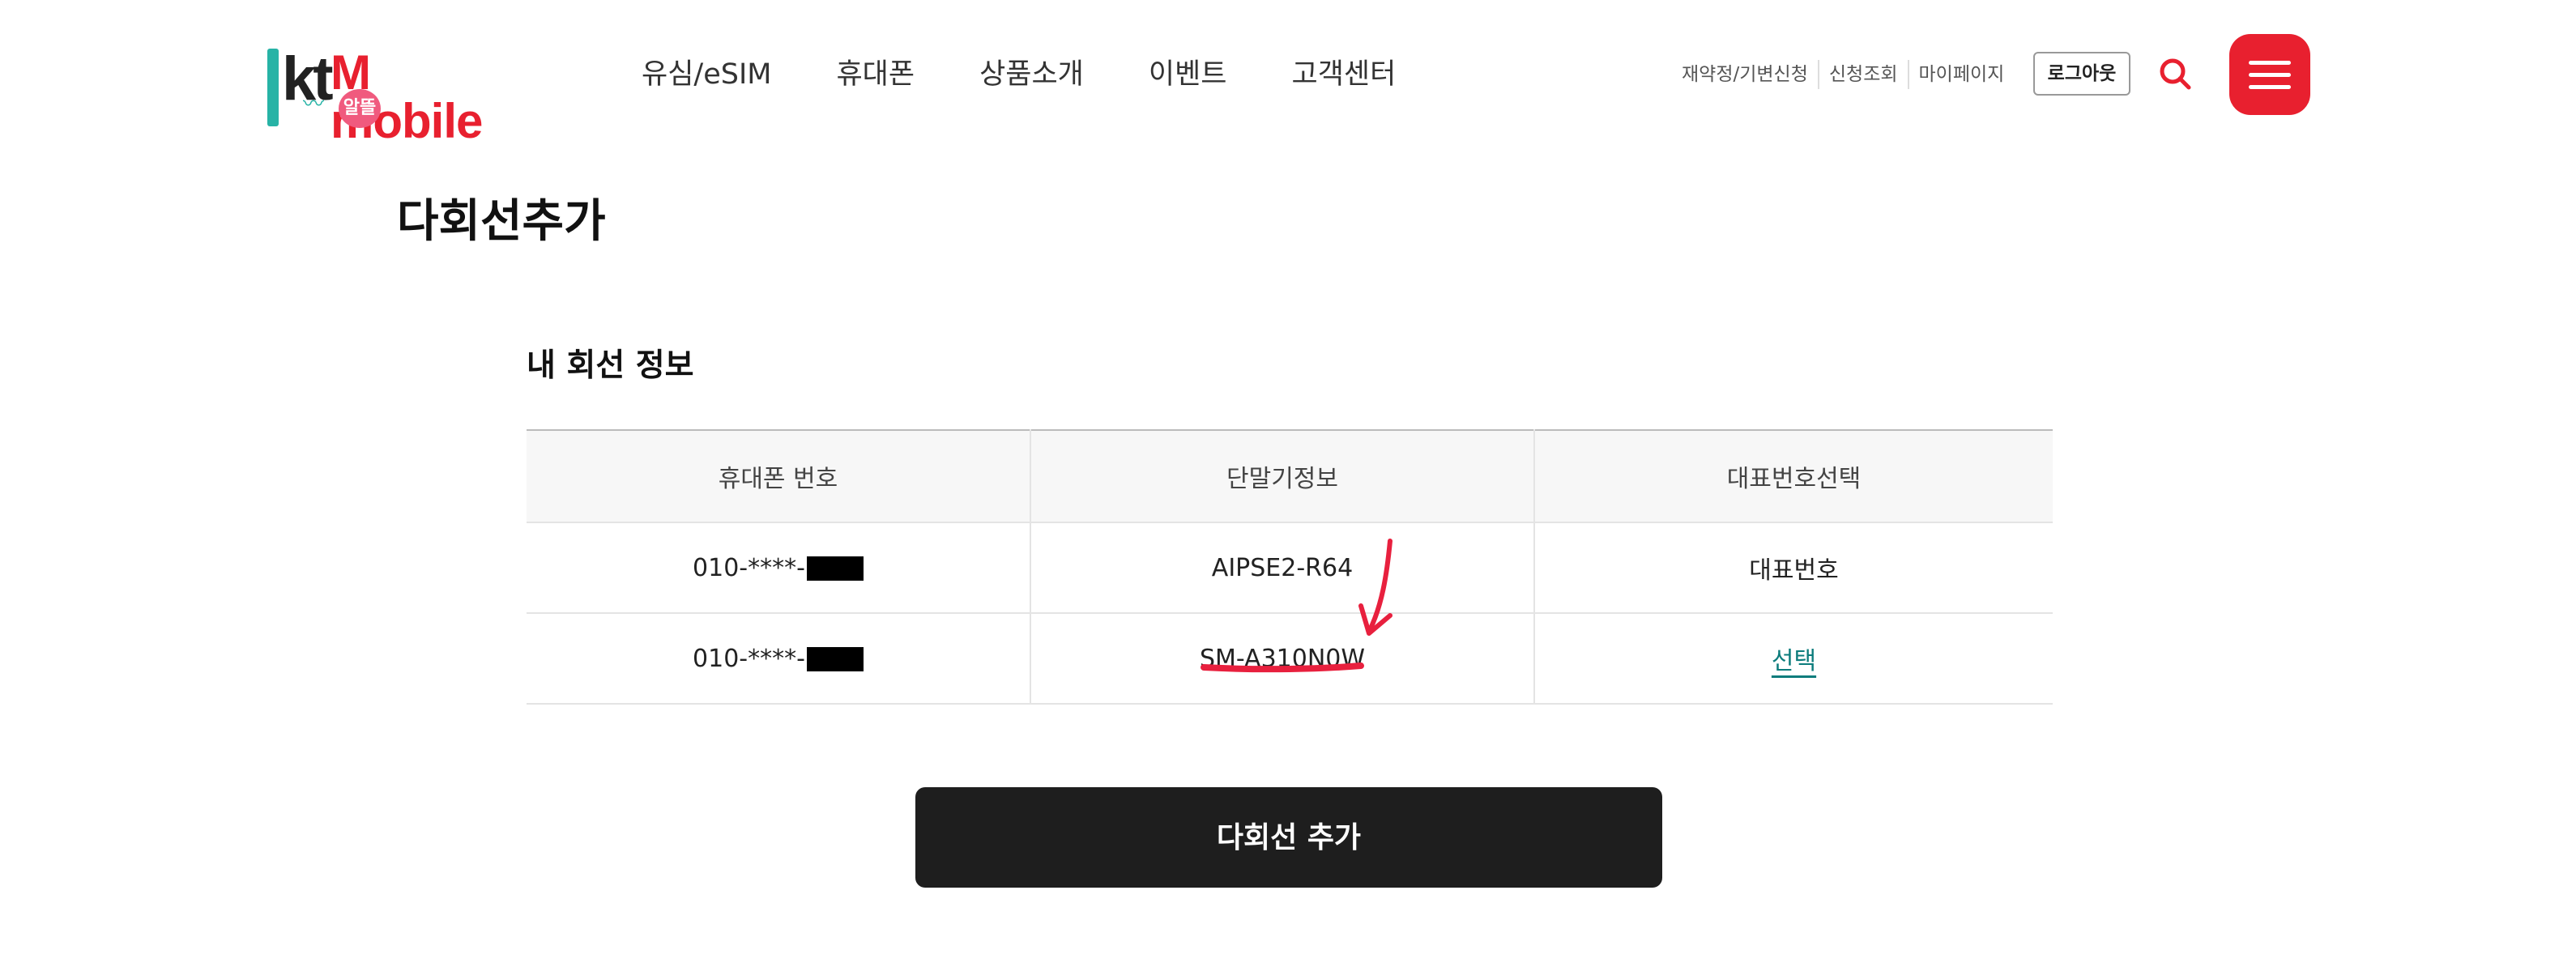  What do you see at coordinates (779, 476) in the screenshot?
I see `col-header-phone: 휴대폰 번호` at bounding box center [779, 476].